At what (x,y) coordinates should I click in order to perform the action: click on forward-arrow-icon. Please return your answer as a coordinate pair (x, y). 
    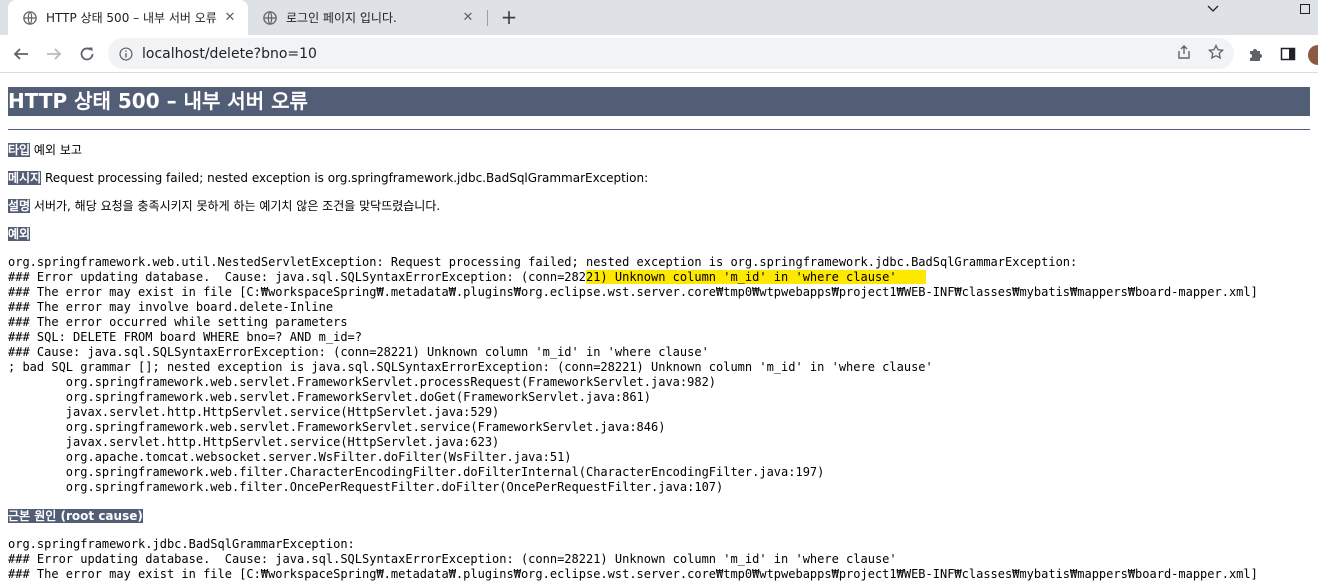
    Looking at the image, I should click on (54, 54).